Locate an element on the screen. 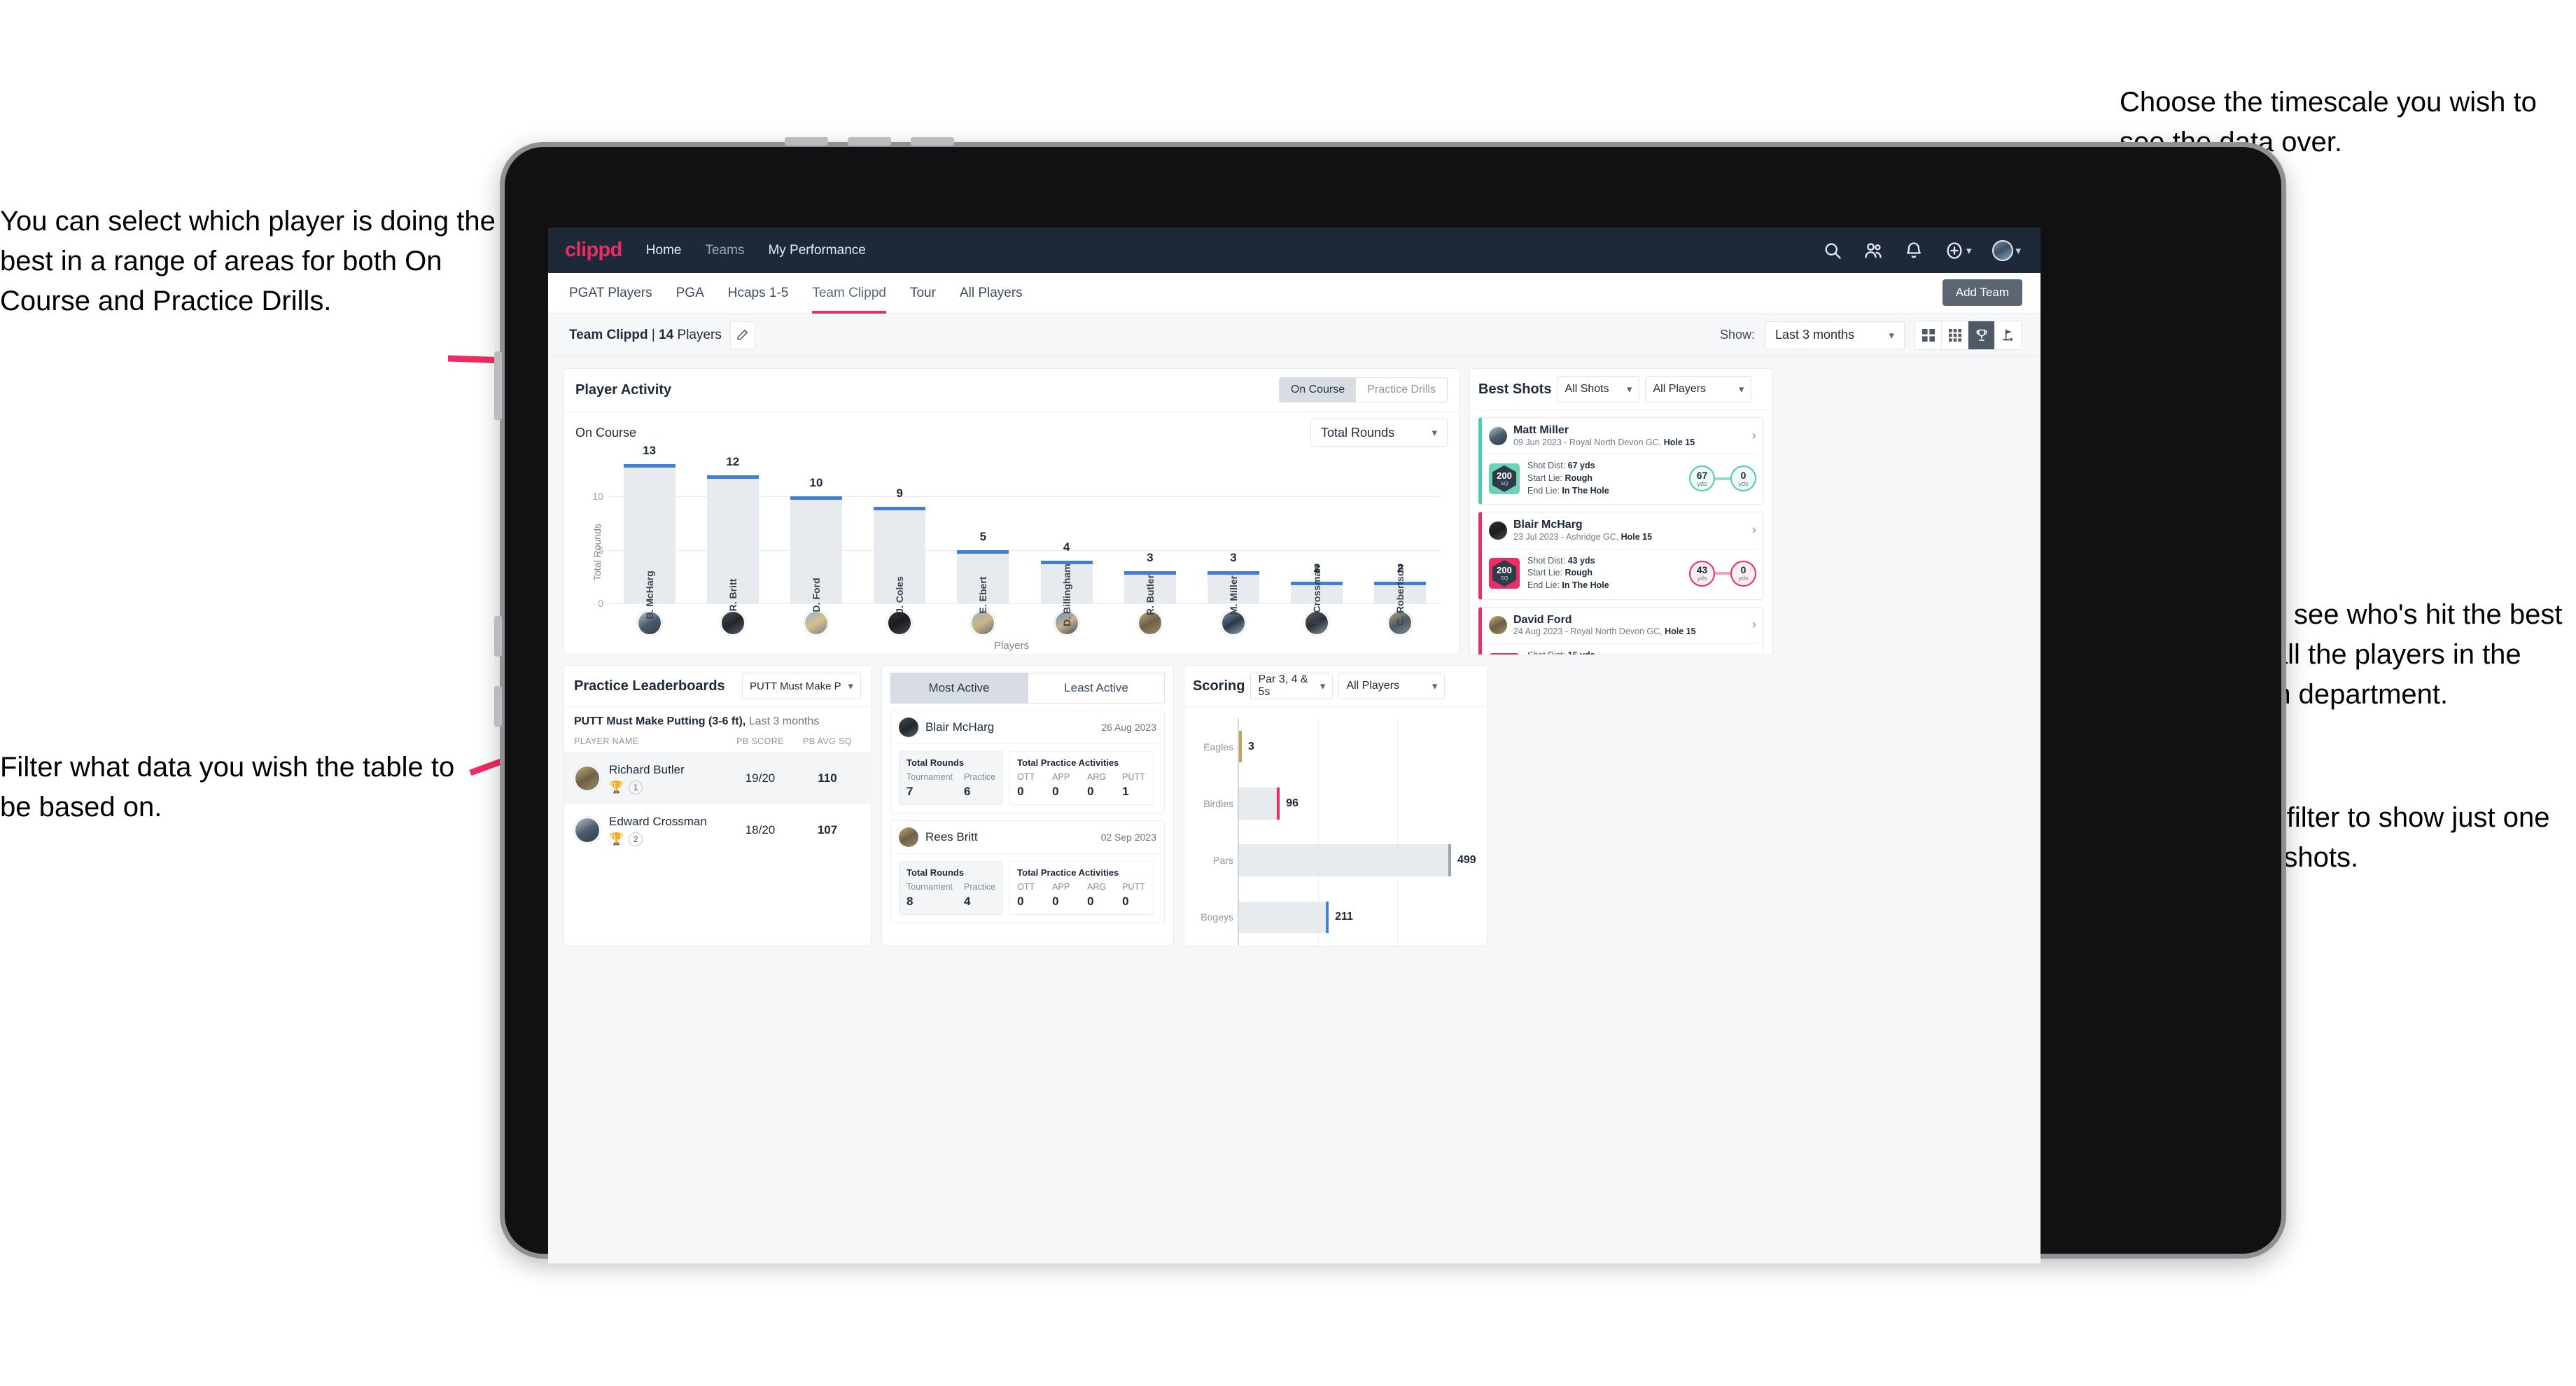  activity-tabs: Most Active Least Active is located at coordinates (1027, 685).